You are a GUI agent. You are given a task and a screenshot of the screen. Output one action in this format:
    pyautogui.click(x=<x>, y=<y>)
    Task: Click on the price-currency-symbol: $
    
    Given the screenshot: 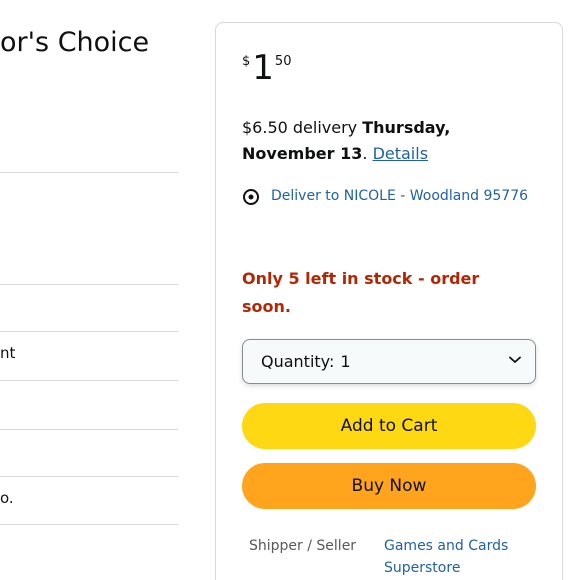 What is the action you would take?
    pyautogui.click(x=246, y=61)
    